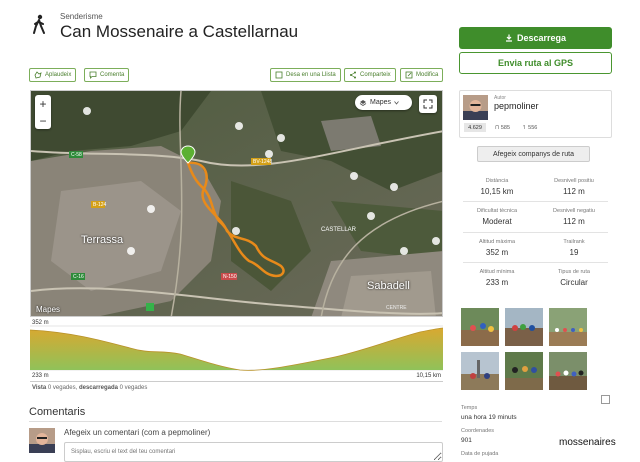 The image size is (640, 462). What do you see at coordinates (574, 282) in the screenshot?
I see `detail-value: Circular` at bounding box center [574, 282].